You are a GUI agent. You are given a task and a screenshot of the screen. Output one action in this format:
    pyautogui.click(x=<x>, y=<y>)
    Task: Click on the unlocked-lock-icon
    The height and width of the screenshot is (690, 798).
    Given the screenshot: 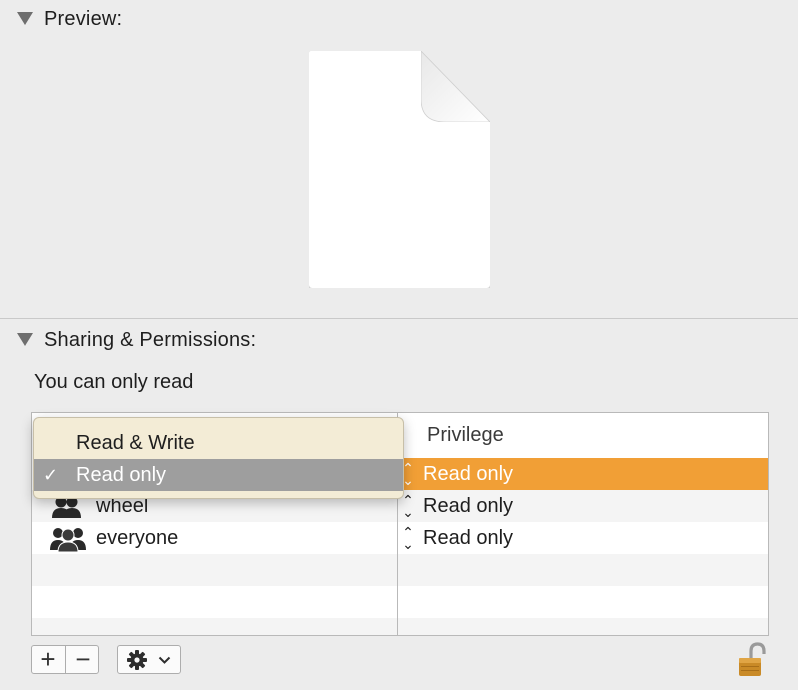 What is the action you would take?
    pyautogui.click(x=754, y=660)
    